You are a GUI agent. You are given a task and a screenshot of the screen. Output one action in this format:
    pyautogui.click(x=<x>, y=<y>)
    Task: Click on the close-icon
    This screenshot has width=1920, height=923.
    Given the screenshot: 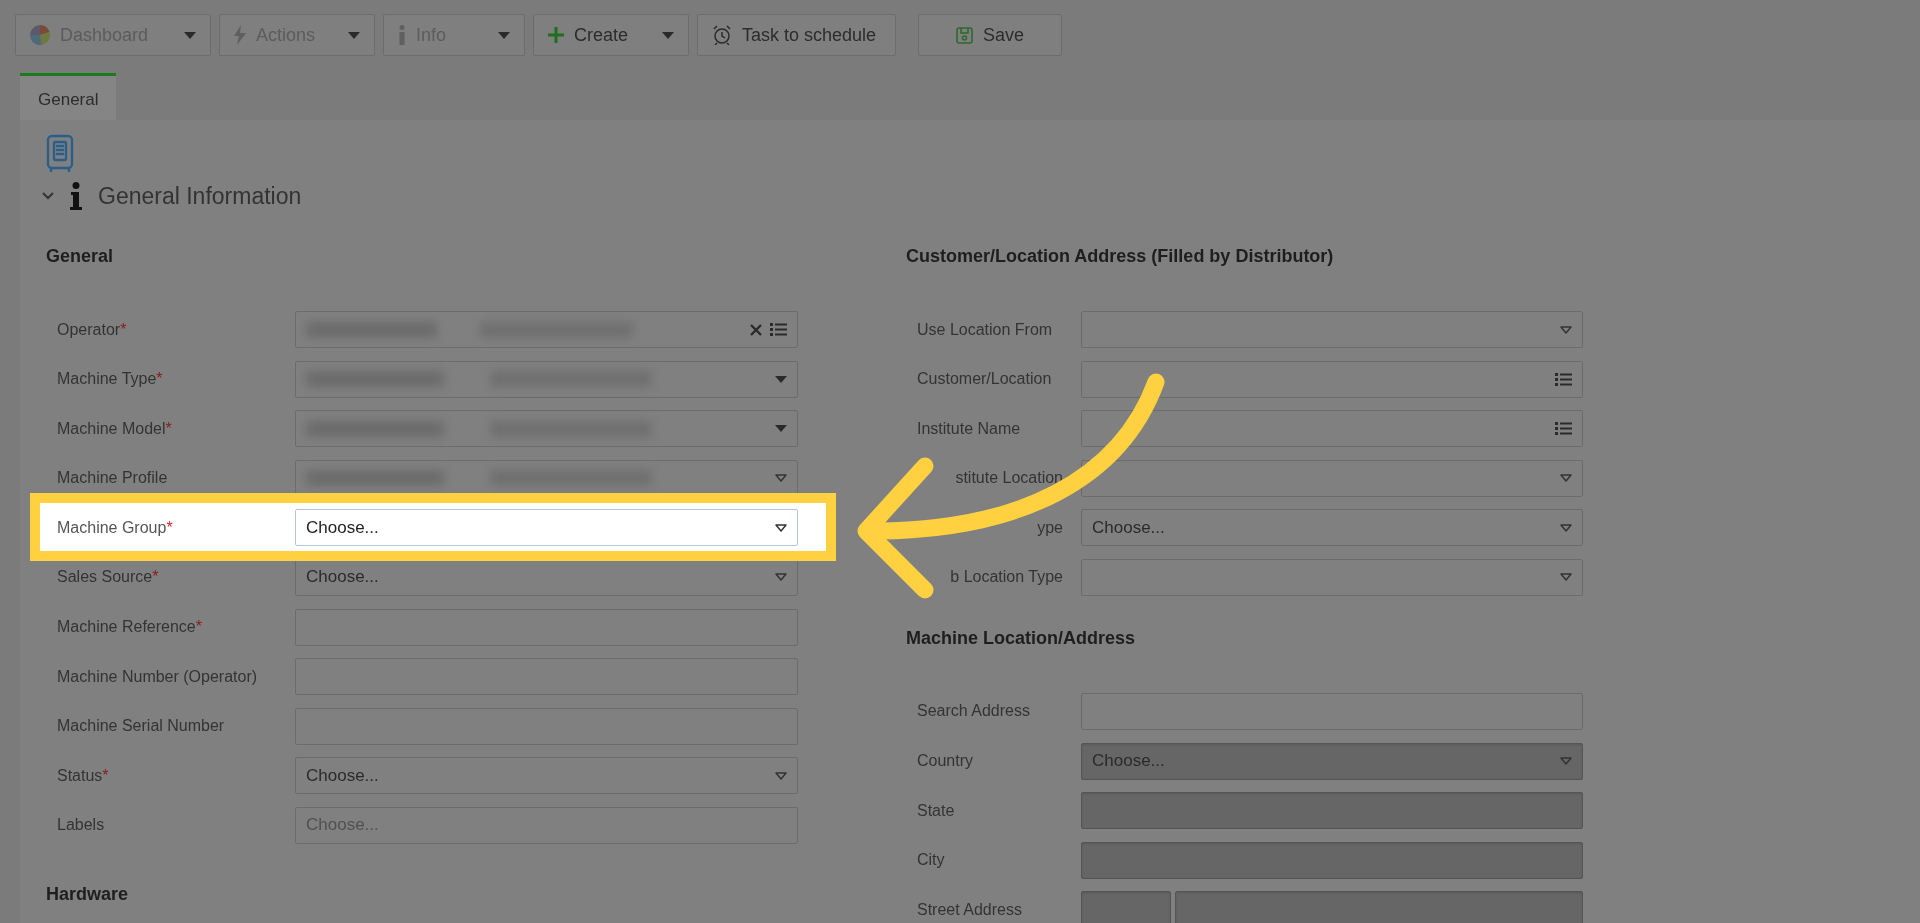 What is the action you would take?
    pyautogui.click(x=756, y=329)
    